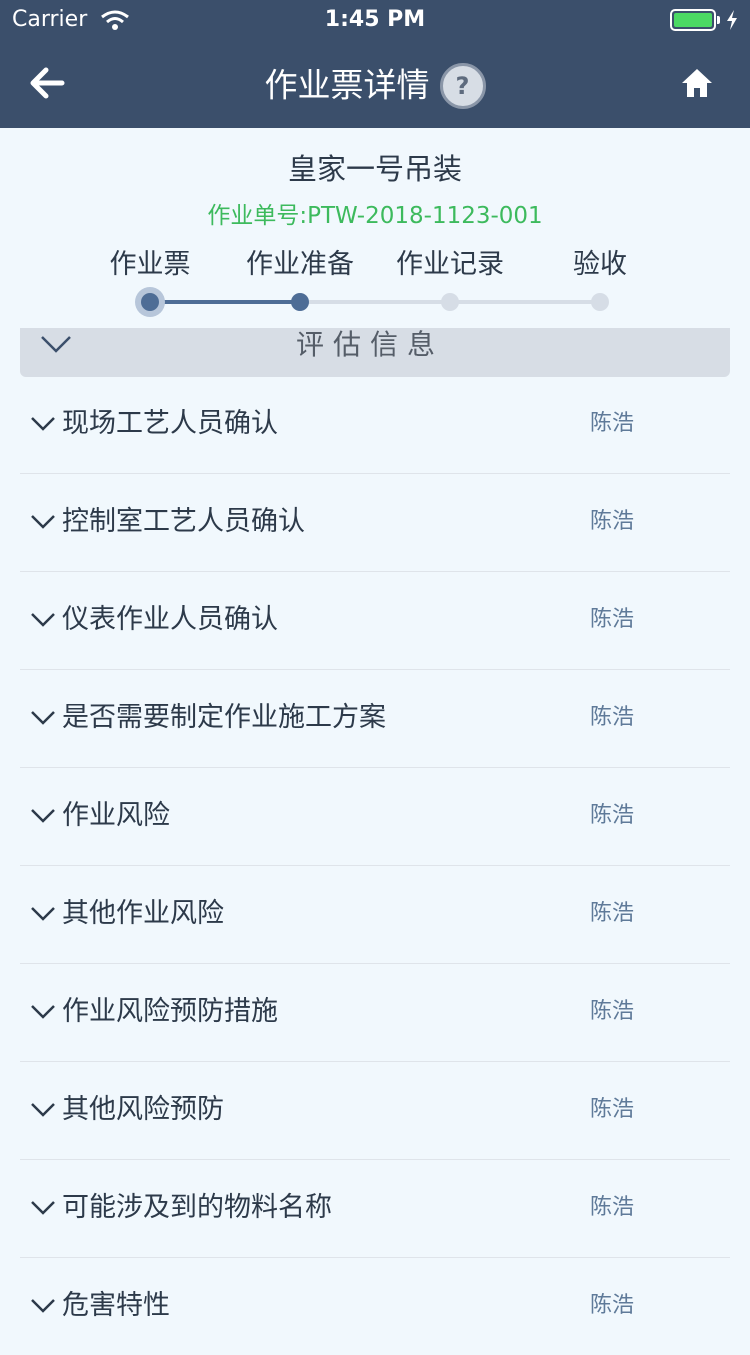 The image size is (750, 1355). What do you see at coordinates (143, 913) in the screenshot?
I see `list-item-label: 其他作业风险` at bounding box center [143, 913].